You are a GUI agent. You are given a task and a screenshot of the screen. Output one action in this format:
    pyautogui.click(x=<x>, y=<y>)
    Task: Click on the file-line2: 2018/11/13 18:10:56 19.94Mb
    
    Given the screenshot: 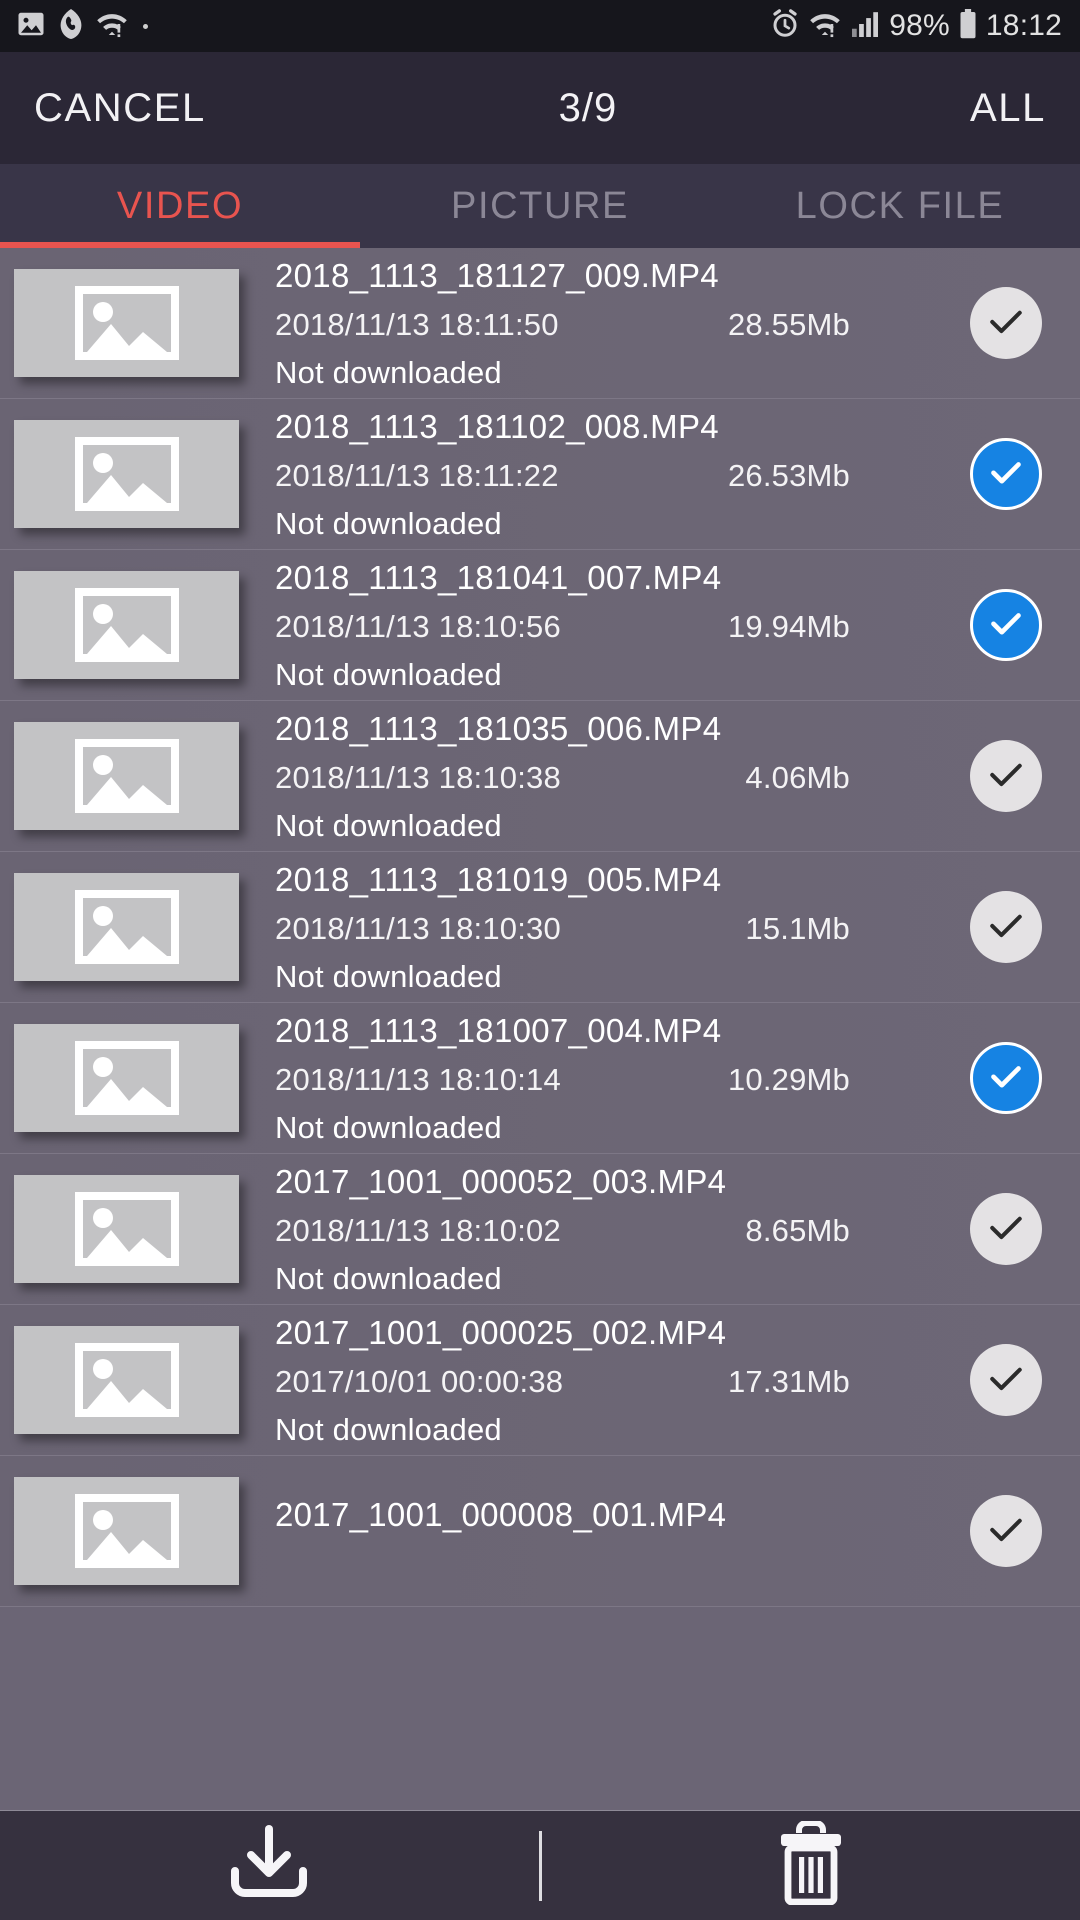 What is the action you would take?
    pyautogui.click(x=617, y=626)
    